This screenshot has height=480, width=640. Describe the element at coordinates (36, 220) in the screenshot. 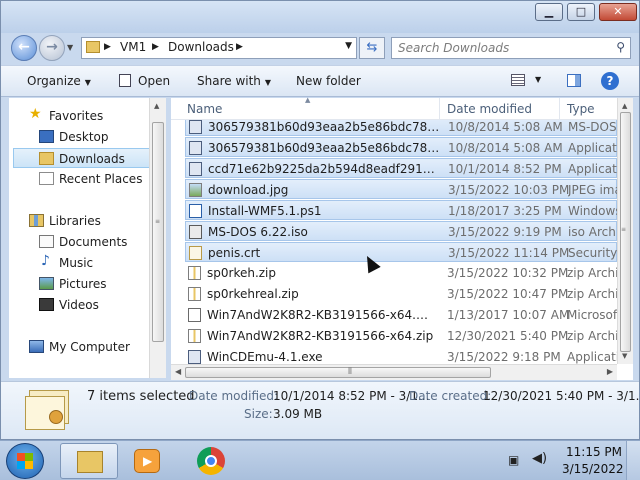

I see `libraries-icon` at that location.